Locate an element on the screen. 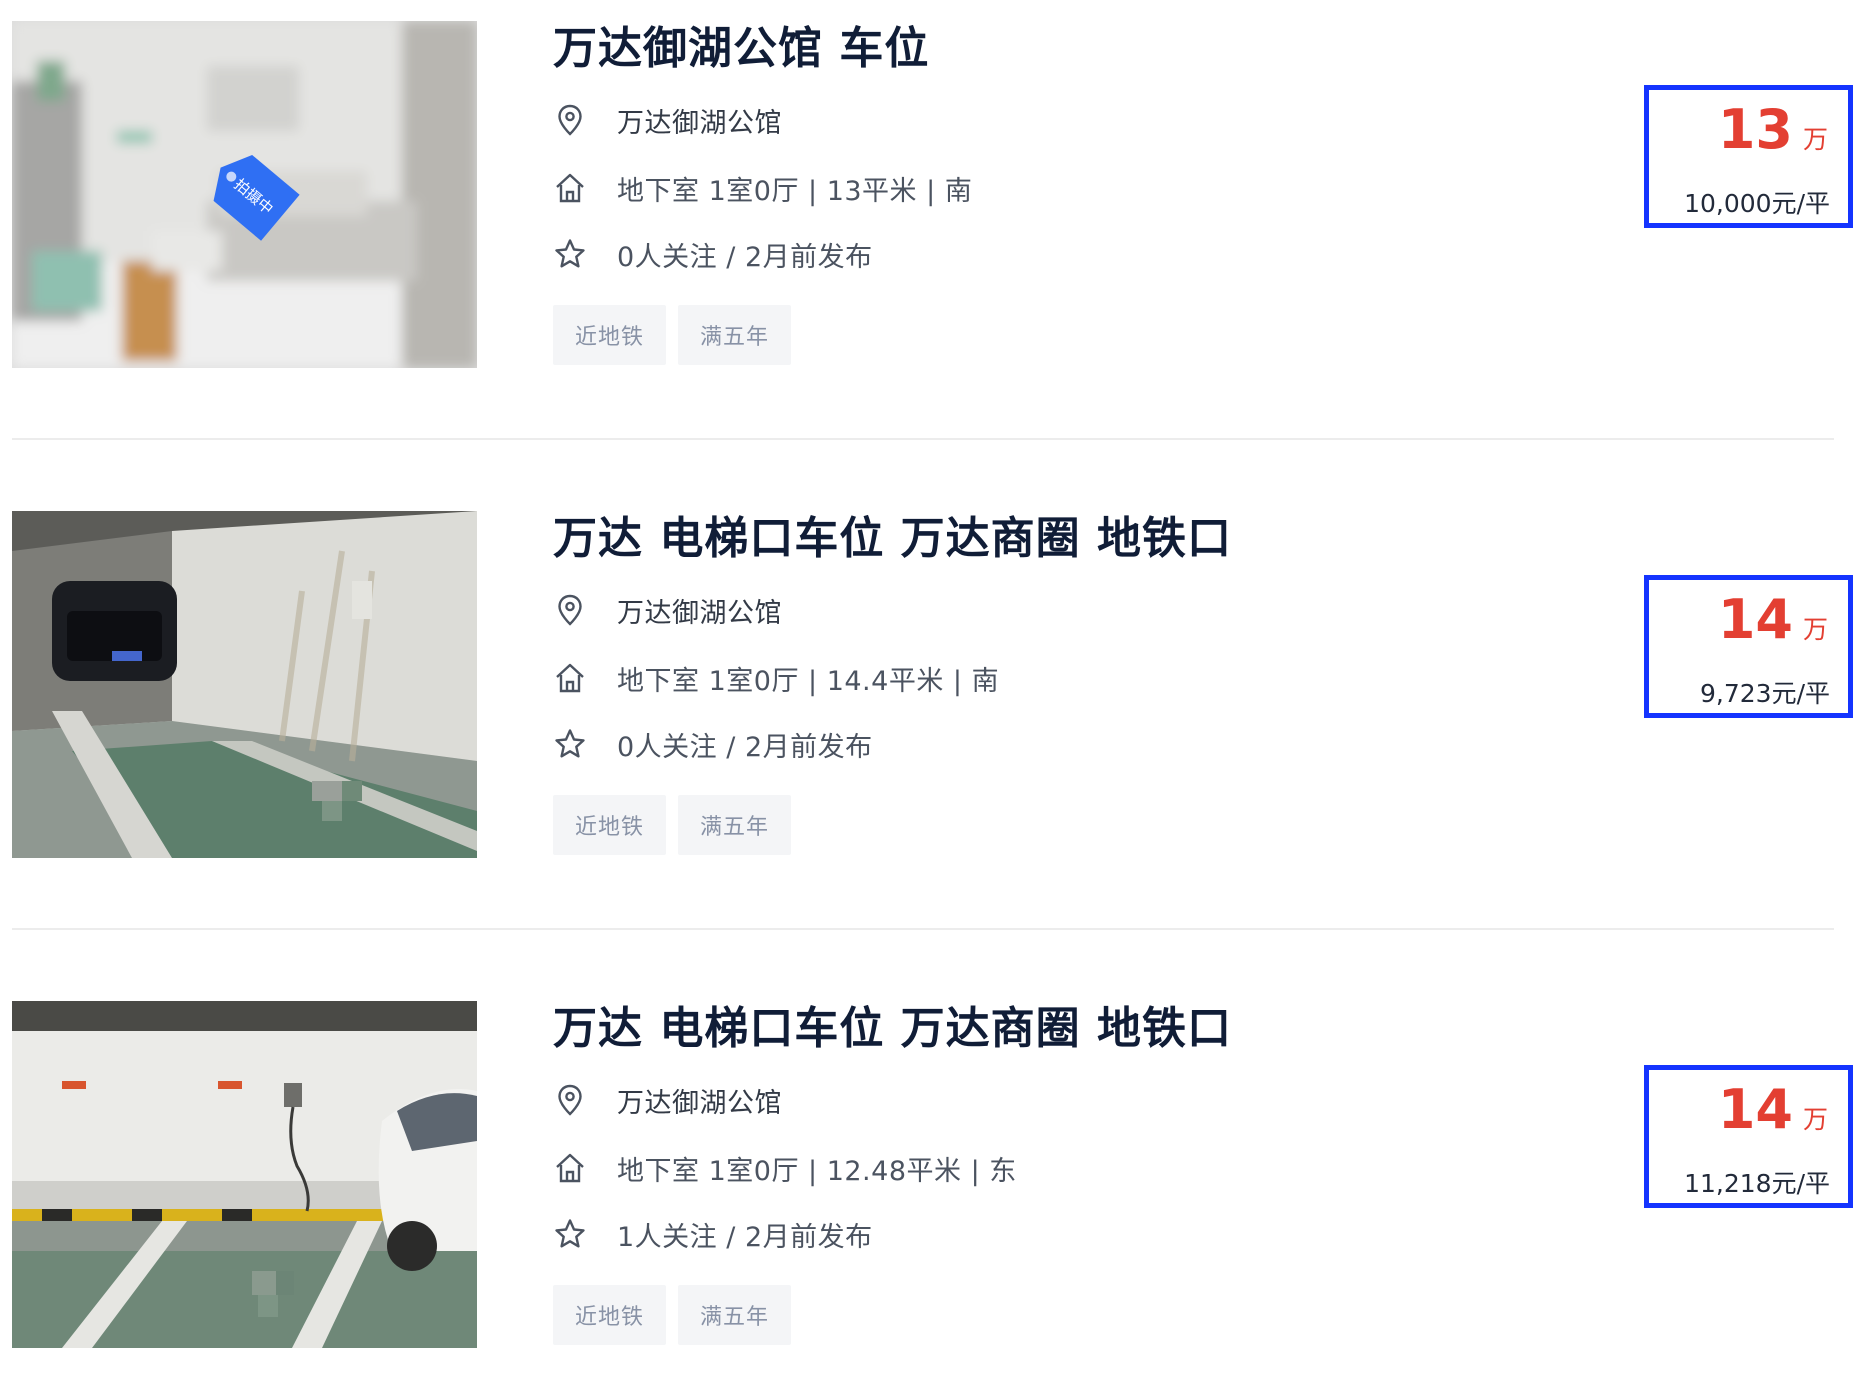 Image resolution: width=1866 pixels, height=1400 pixels. house-info: 地下室 1室0厅 | 12.48平米 | 东 is located at coordinates (817, 1171).